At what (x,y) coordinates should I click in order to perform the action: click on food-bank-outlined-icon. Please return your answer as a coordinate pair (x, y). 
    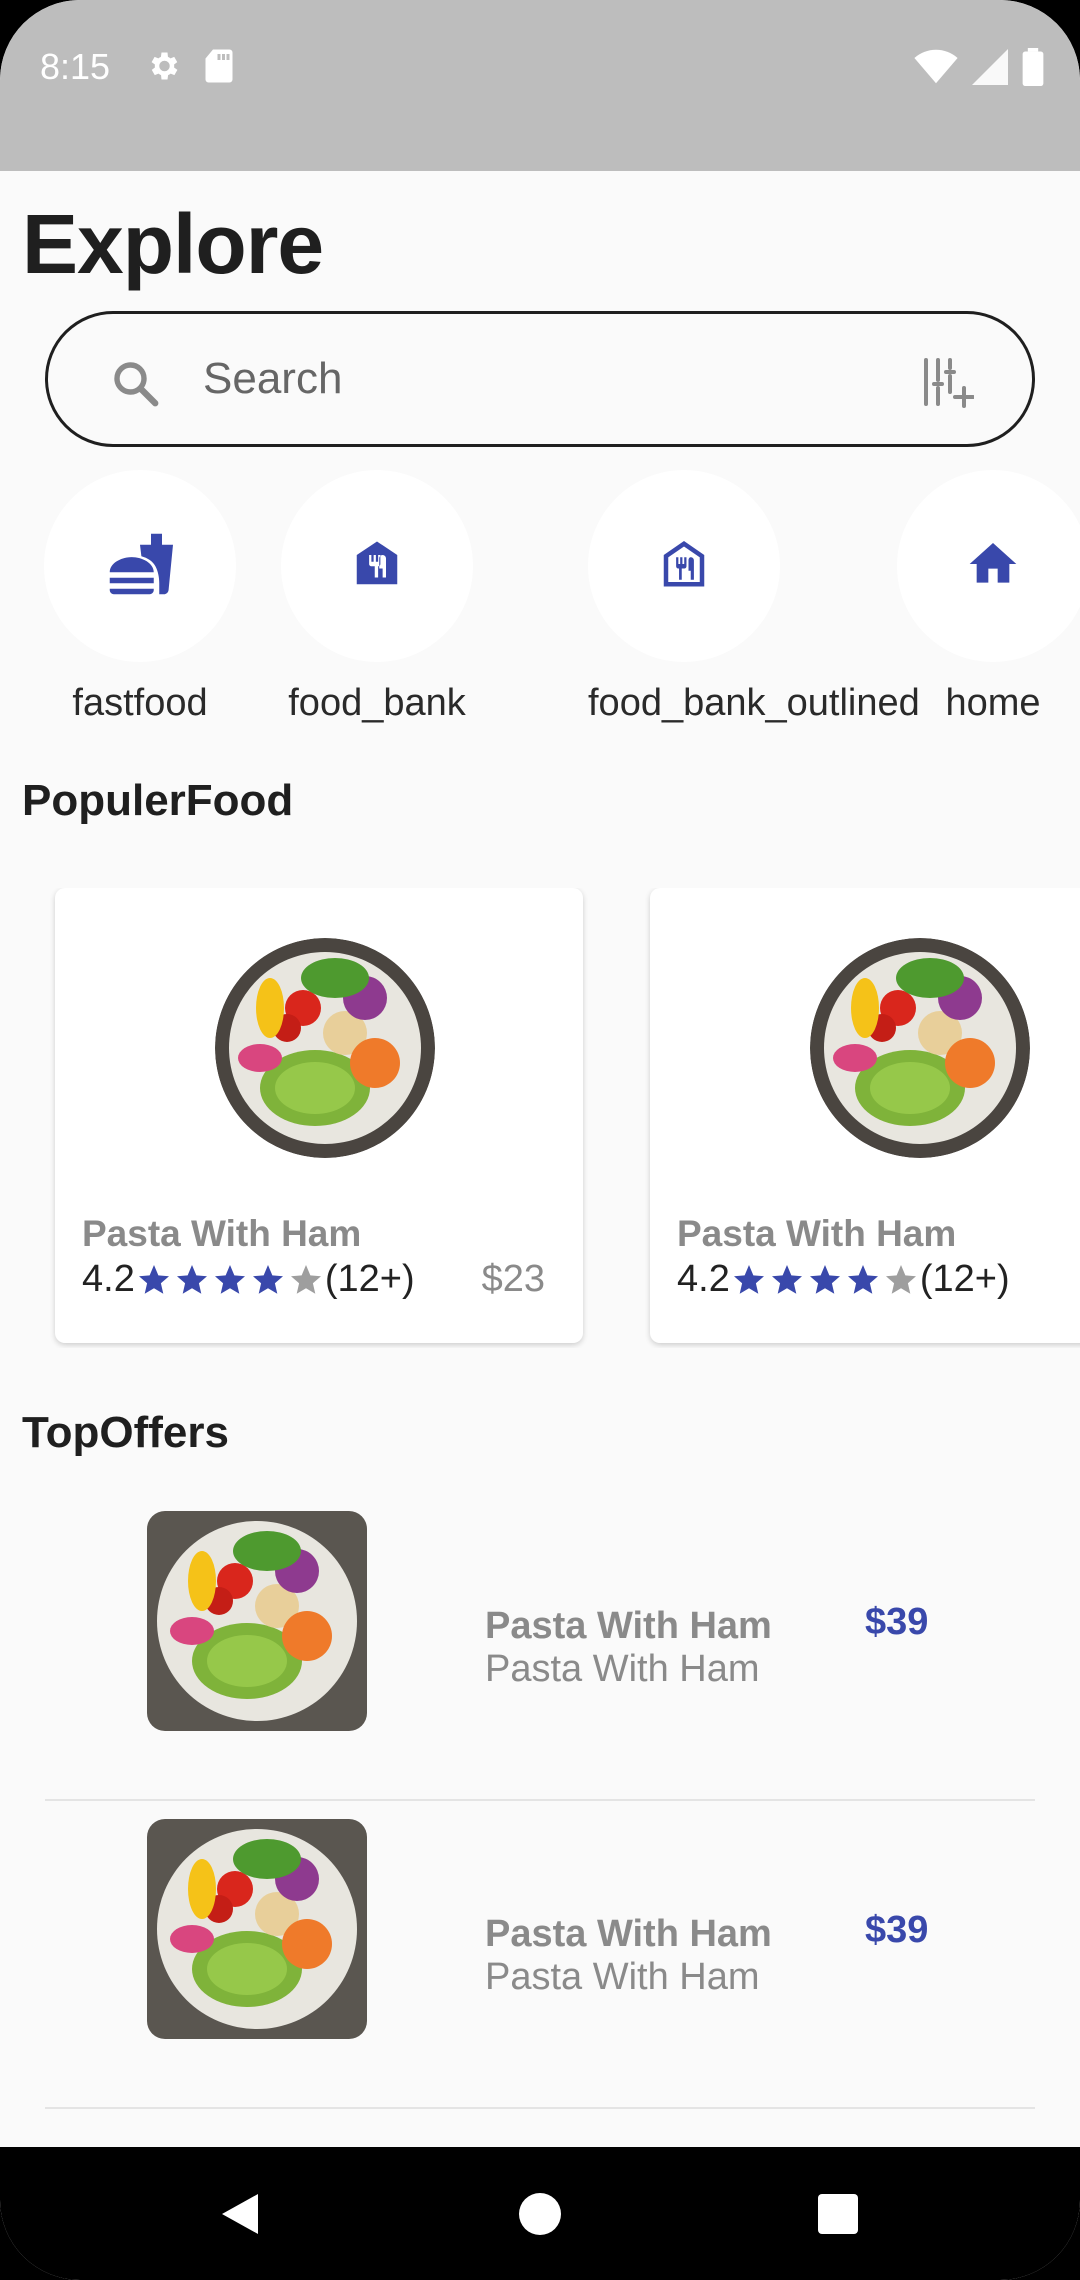
    Looking at the image, I should click on (684, 566).